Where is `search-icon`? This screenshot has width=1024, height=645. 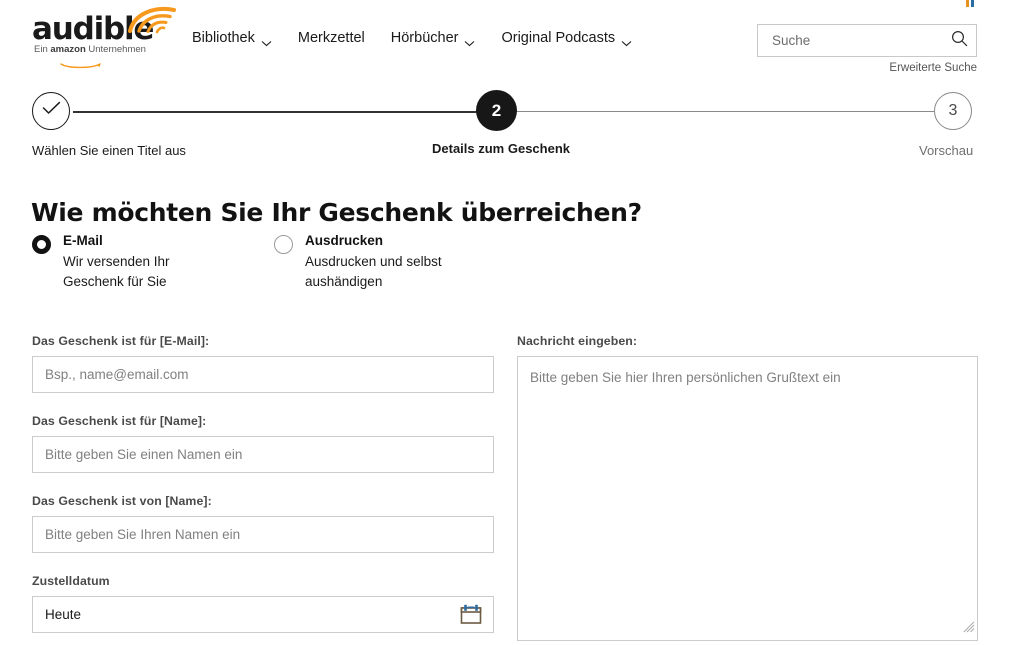
search-icon is located at coordinates (959, 41).